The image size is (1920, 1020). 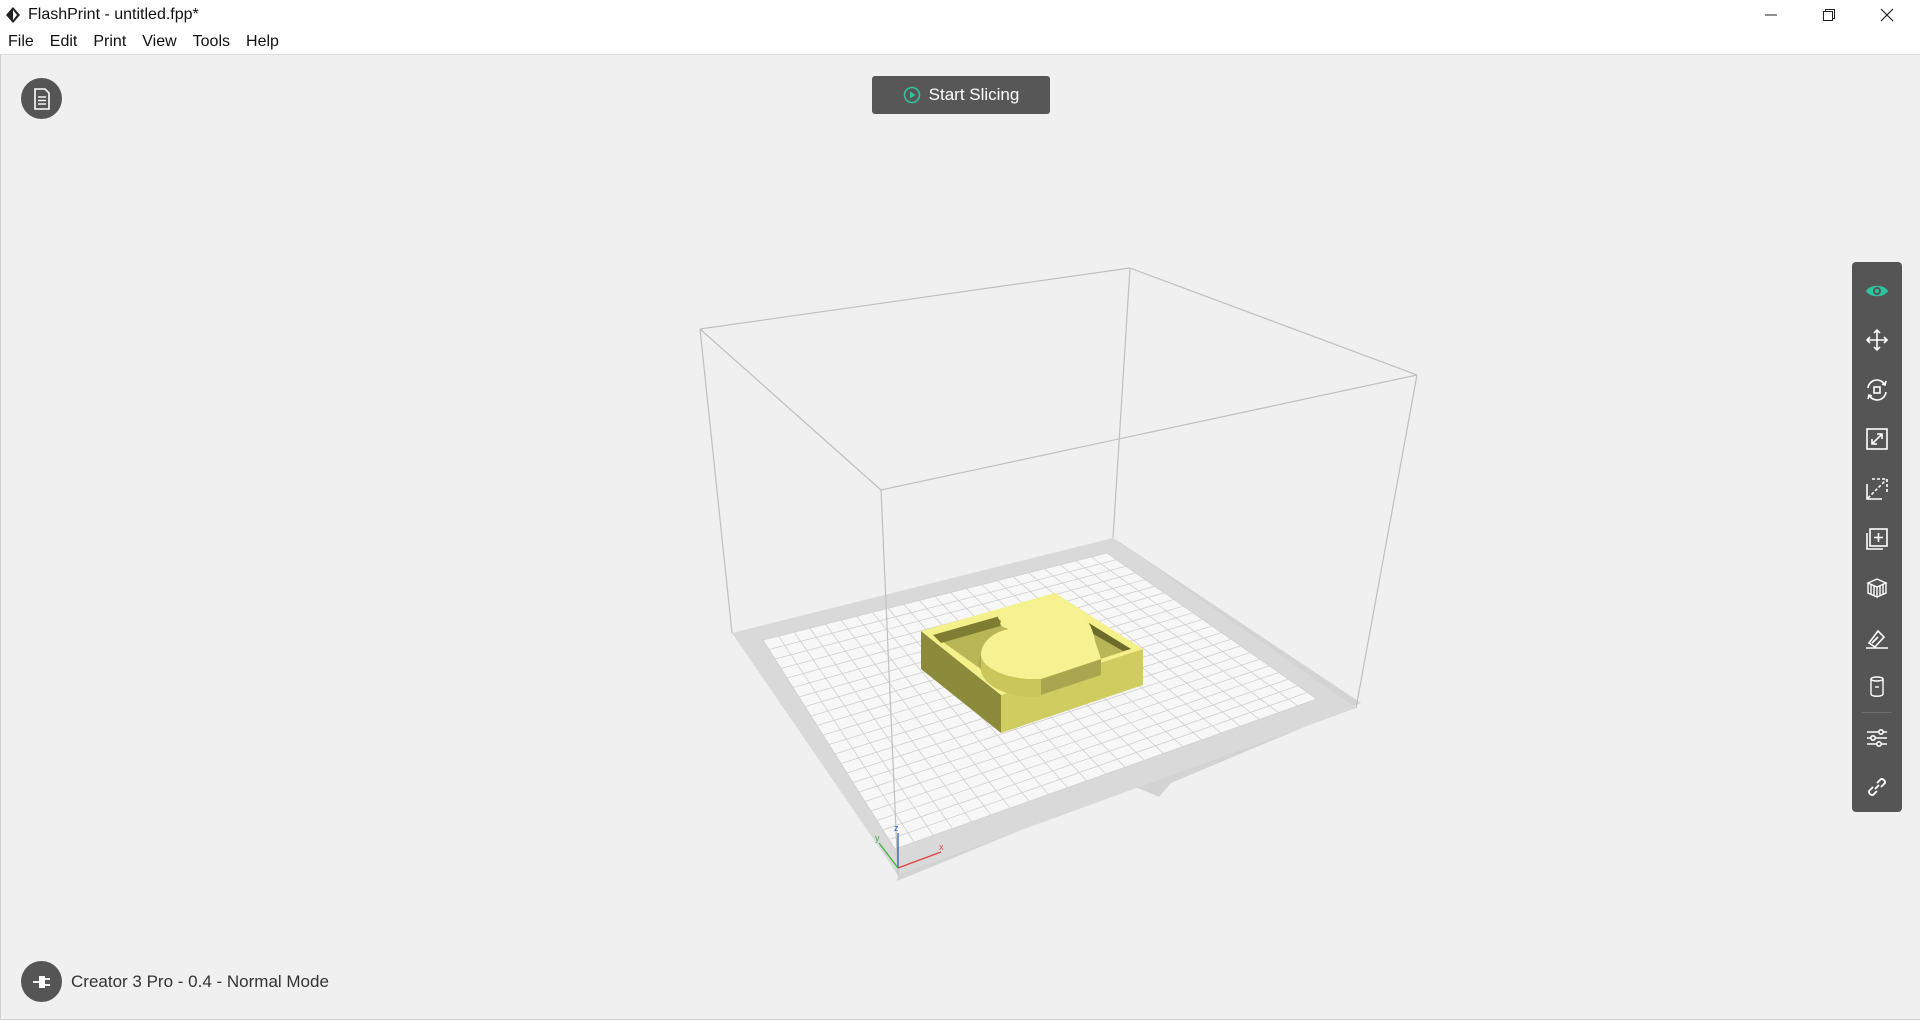 I want to click on right-toolbar, so click(x=1877, y=537).